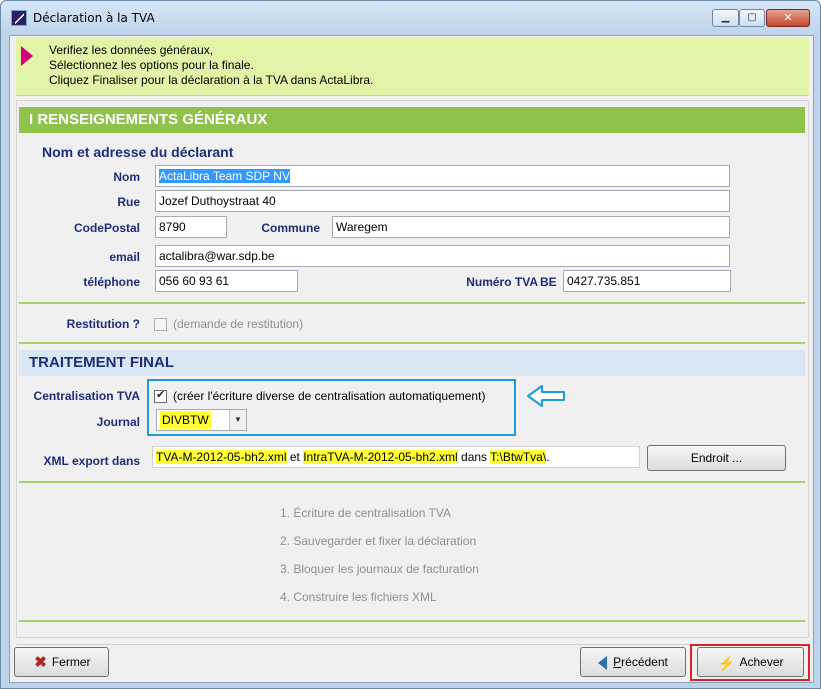  What do you see at coordinates (548, 457) in the screenshot?
I see `xml-suffix: .` at bounding box center [548, 457].